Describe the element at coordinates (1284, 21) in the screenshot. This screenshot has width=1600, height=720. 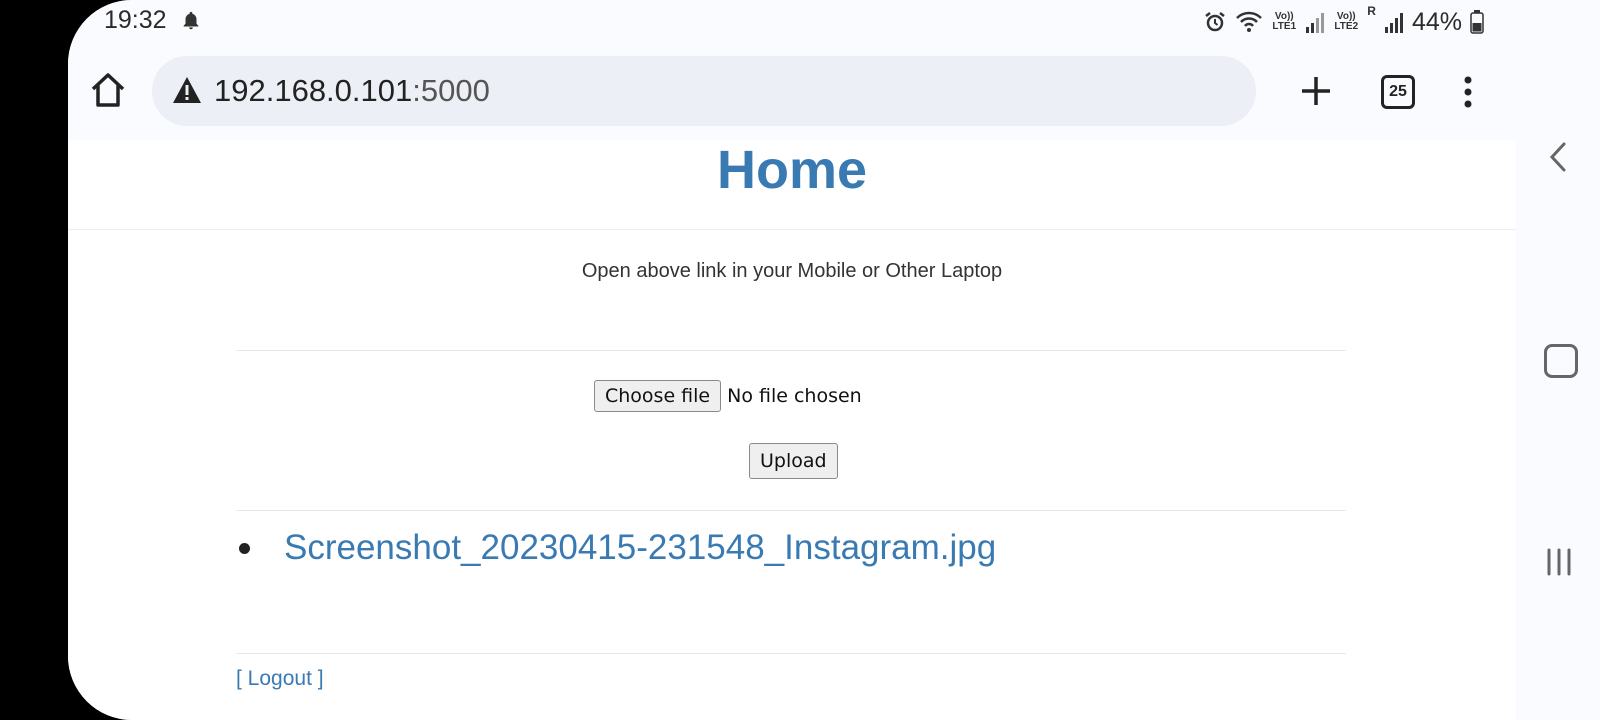
I see `sim1-label: Vo)) LTE1` at that location.